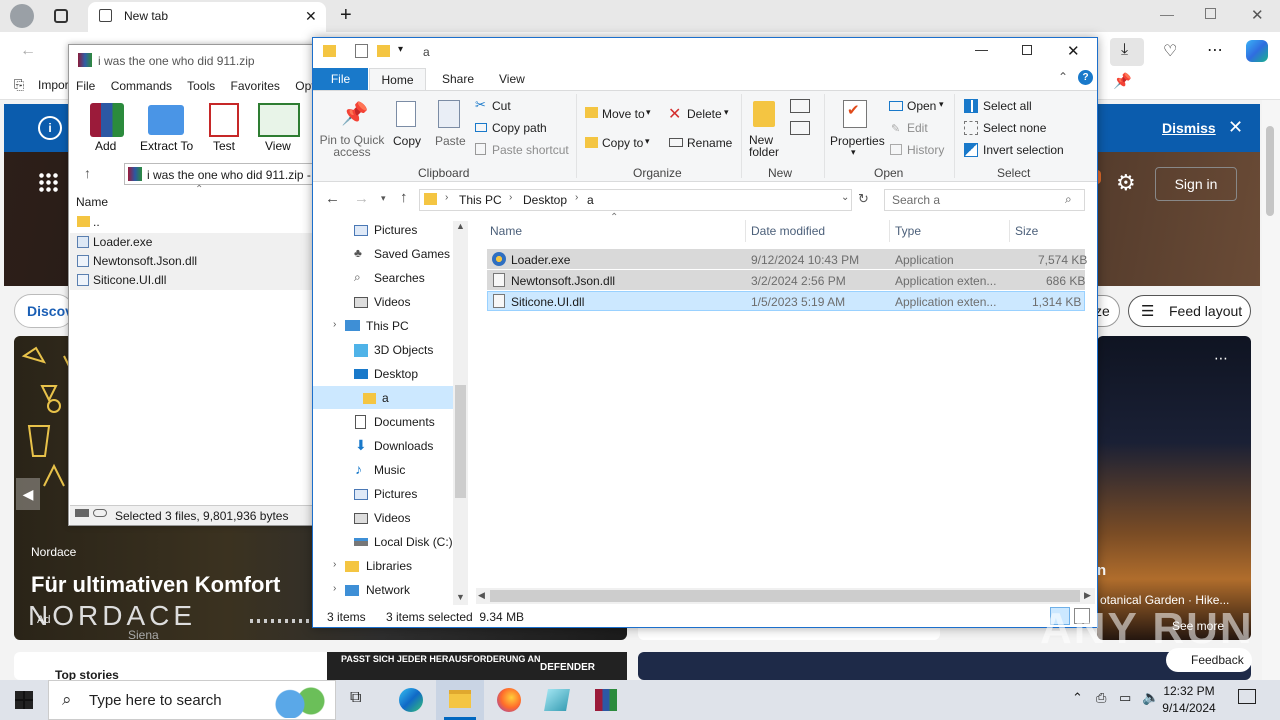 This screenshot has height=720, width=1280. What do you see at coordinates (1101, 698) in the screenshot?
I see `tray-device-icon: ⎙` at bounding box center [1101, 698].